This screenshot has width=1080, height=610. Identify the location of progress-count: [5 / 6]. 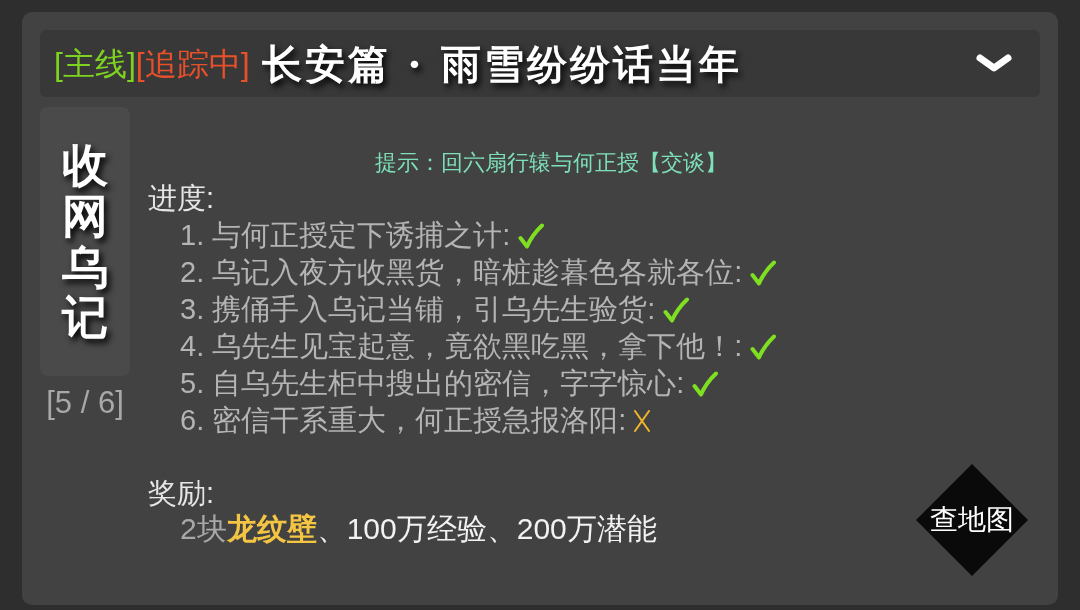
(85, 403).